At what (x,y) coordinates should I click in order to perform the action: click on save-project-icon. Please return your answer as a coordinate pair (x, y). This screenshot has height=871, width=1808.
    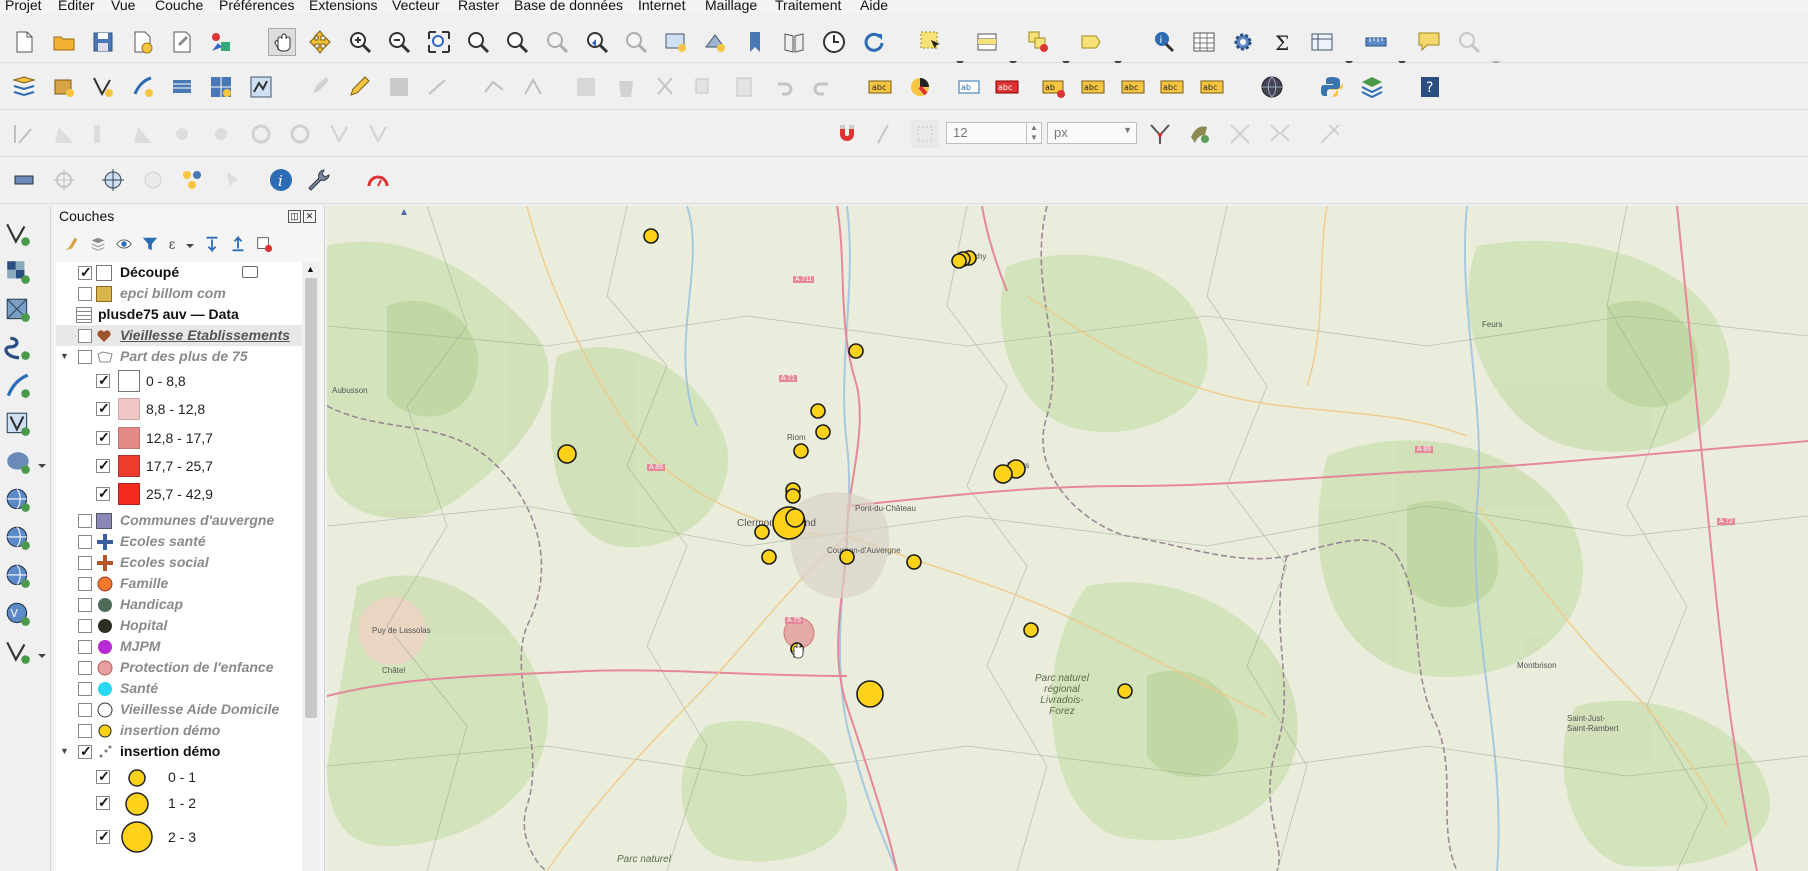
    Looking at the image, I should click on (103, 42).